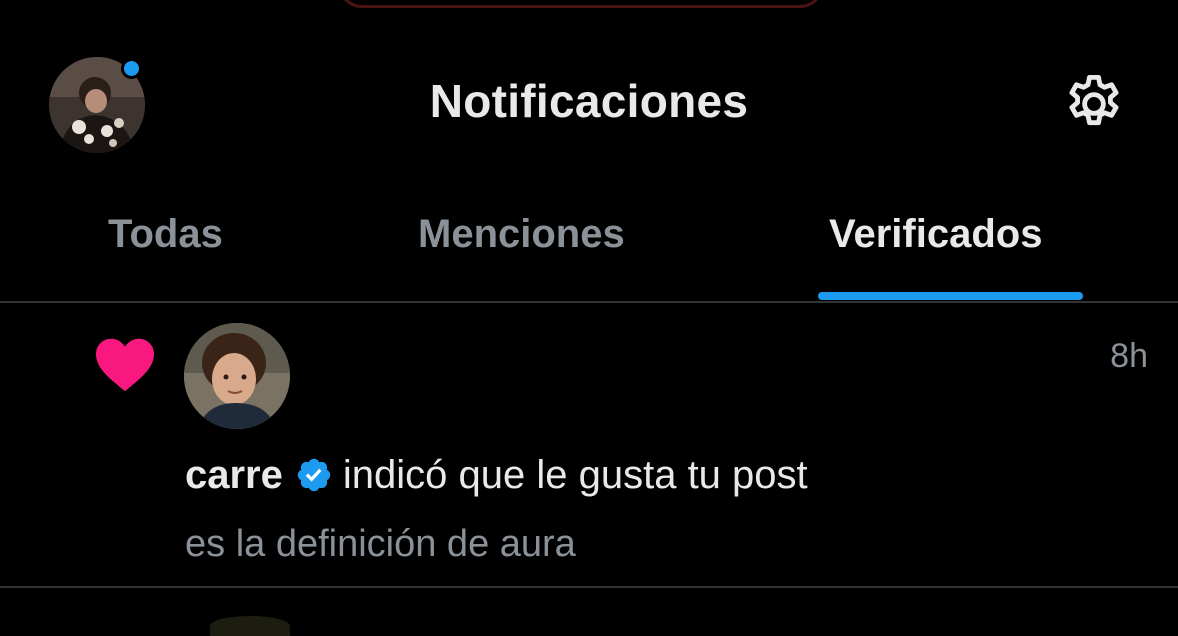 The height and width of the screenshot is (636, 1178). I want to click on notification-text: carre indicó que le gusta tu post, so click(496, 475).